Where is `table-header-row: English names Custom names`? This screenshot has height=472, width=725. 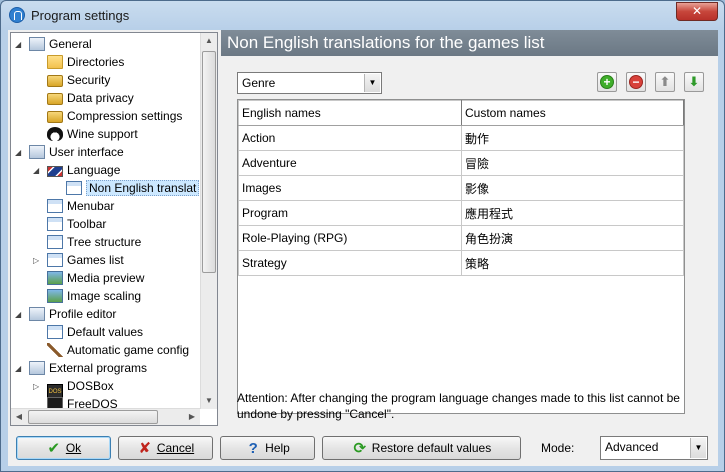
table-header-row: English names Custom names is located at coordinates (461, 113).